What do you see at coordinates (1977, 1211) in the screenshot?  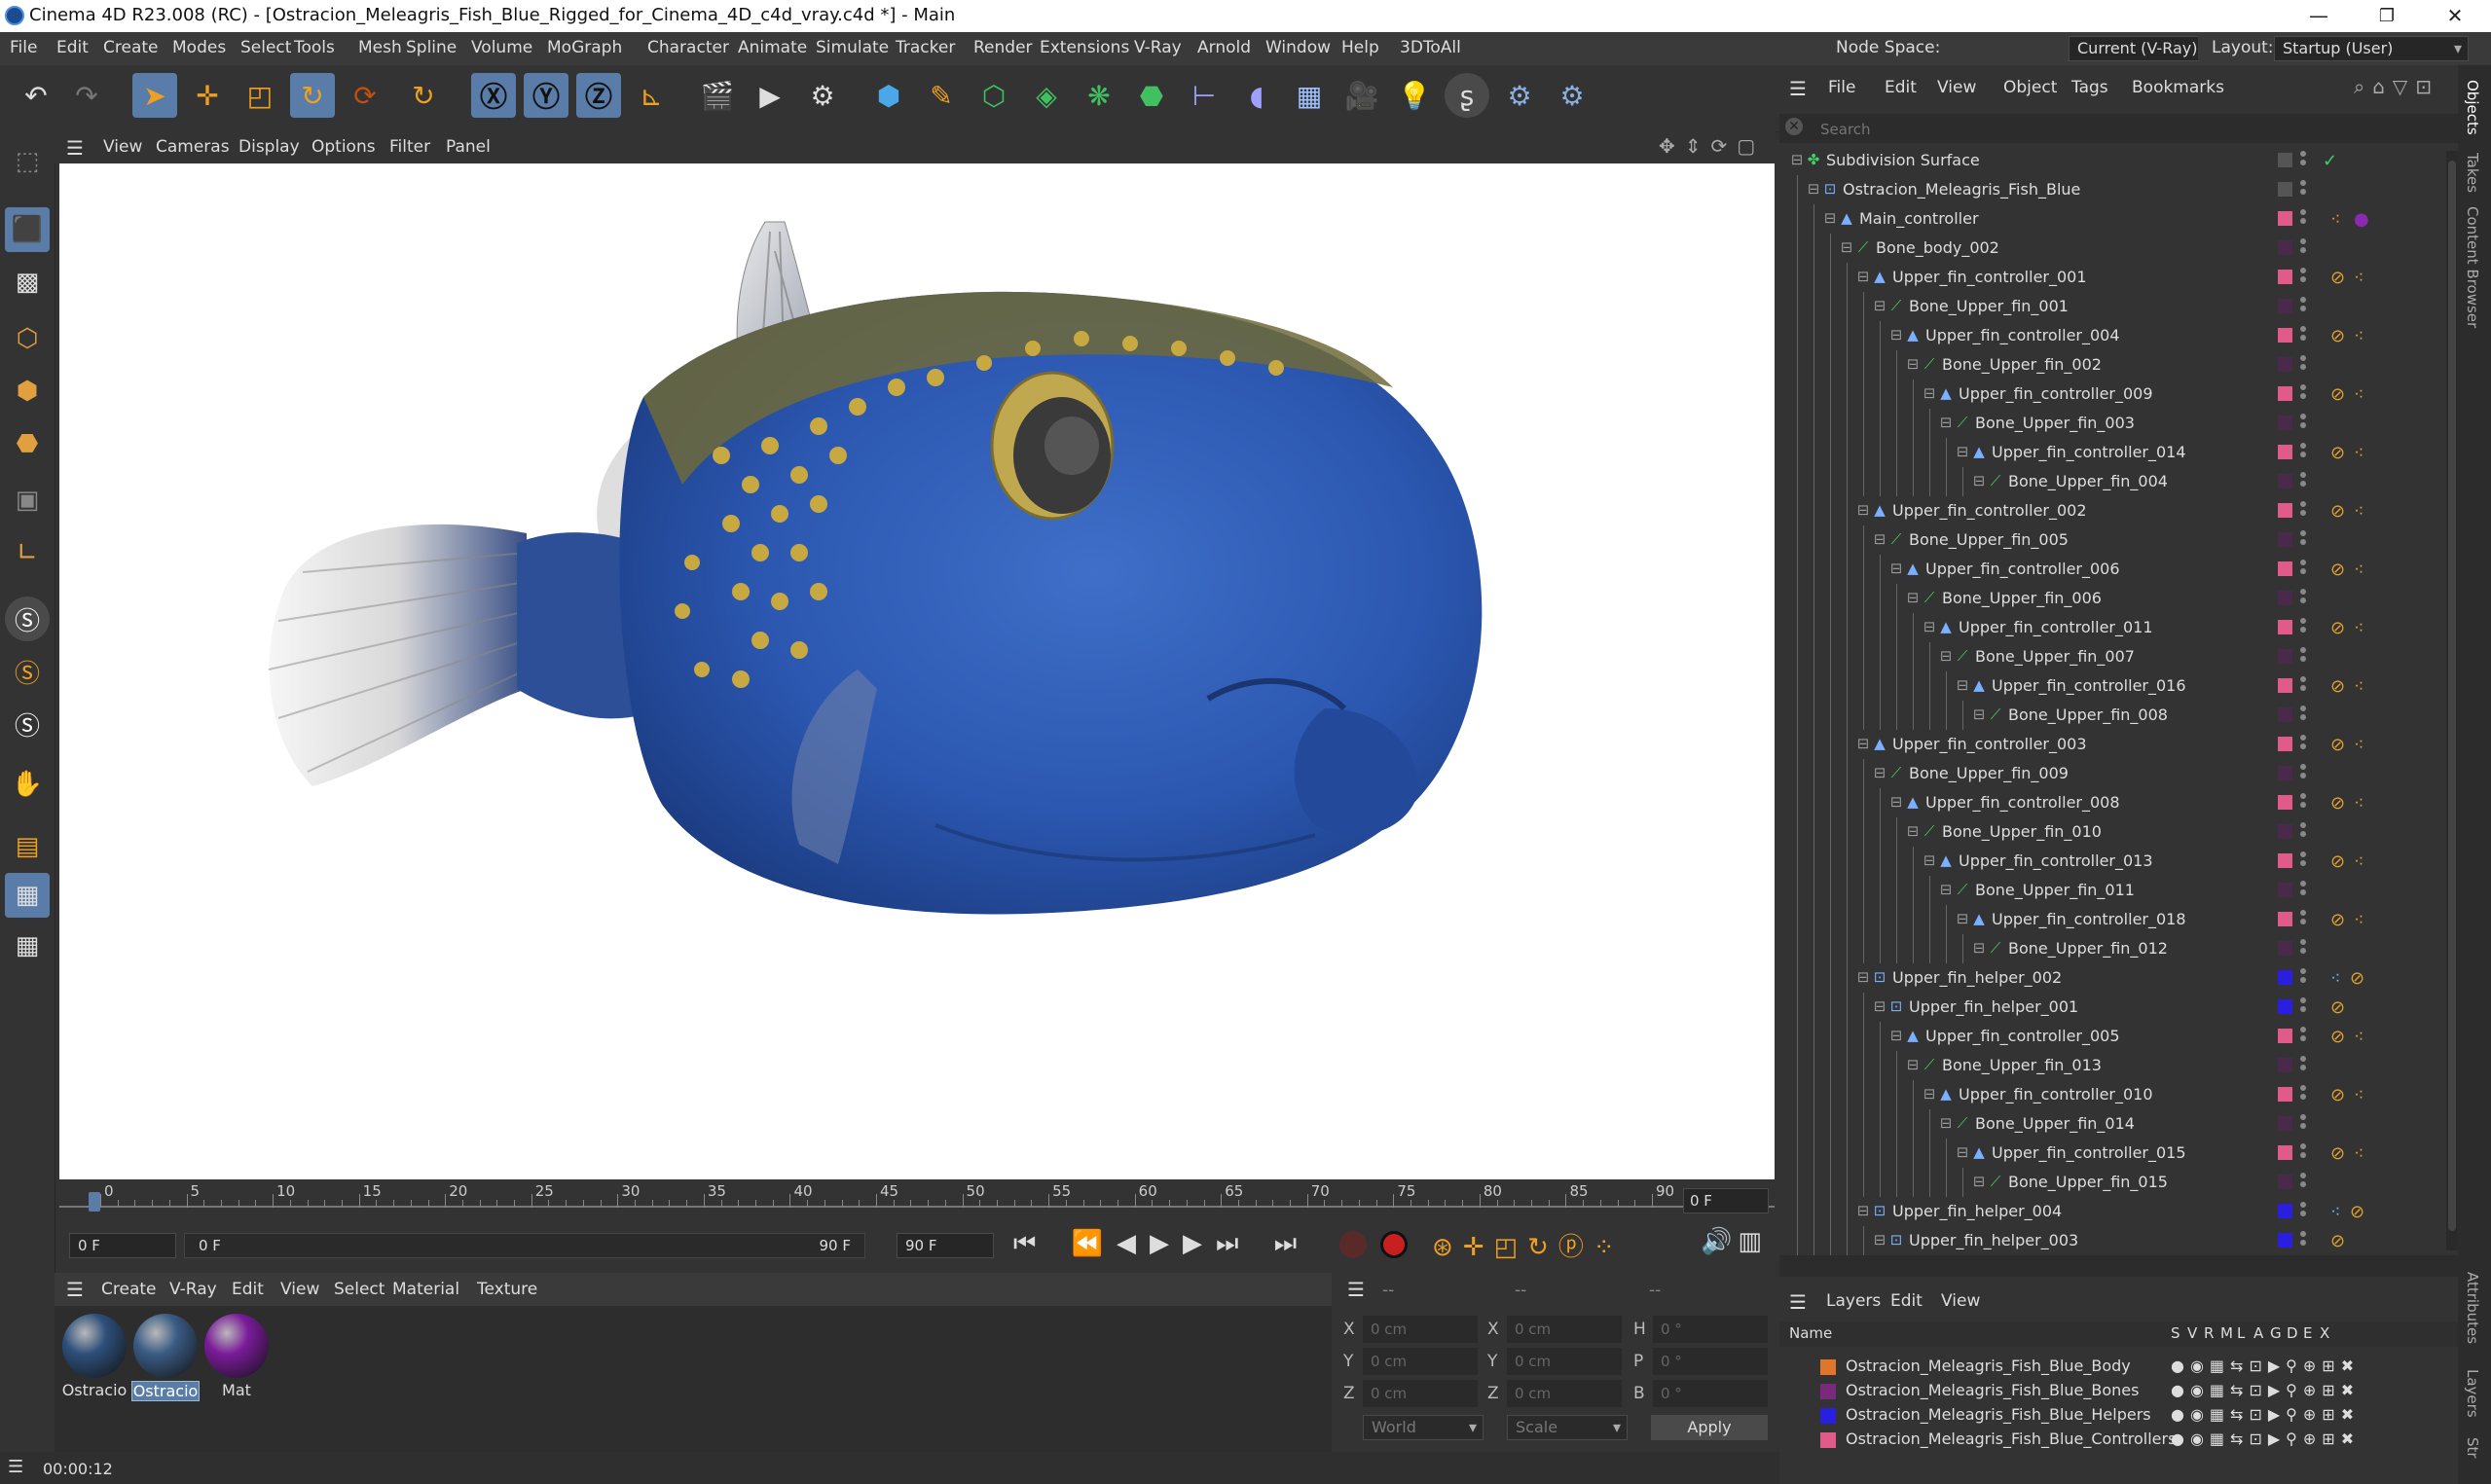 I see `object-name: Upper_fin_helper_004` at bounding box center [1977, 1211].